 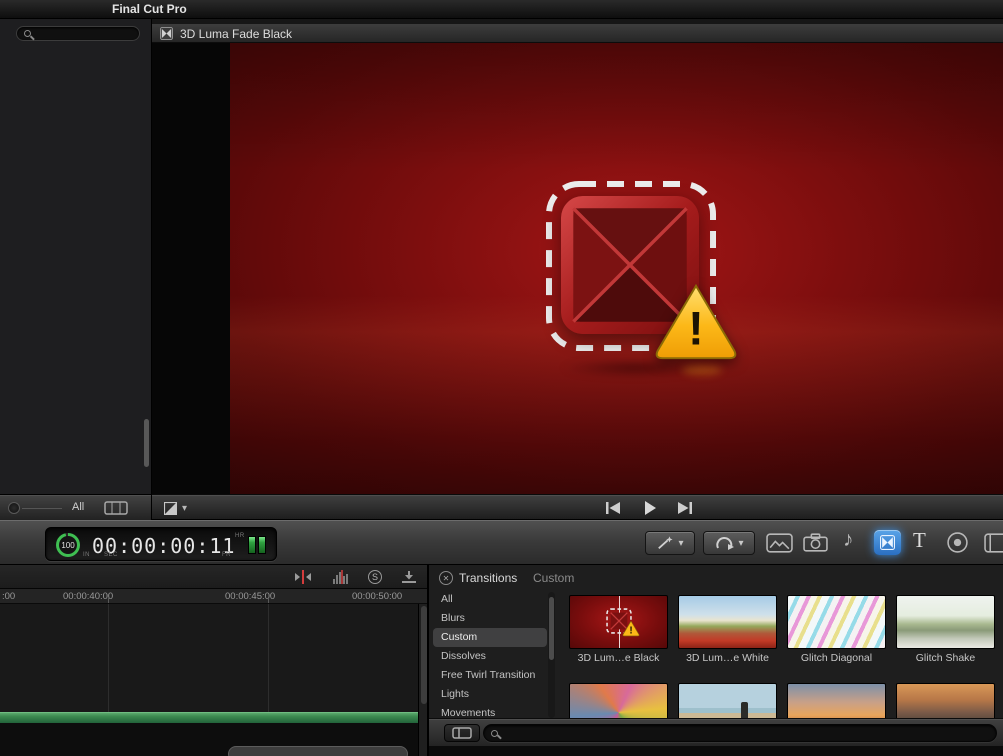 What do you see at coordinates (14, 508) in the screenshot?
I see `clip-appearance-slider-knob` at bounding box center [14, 508].